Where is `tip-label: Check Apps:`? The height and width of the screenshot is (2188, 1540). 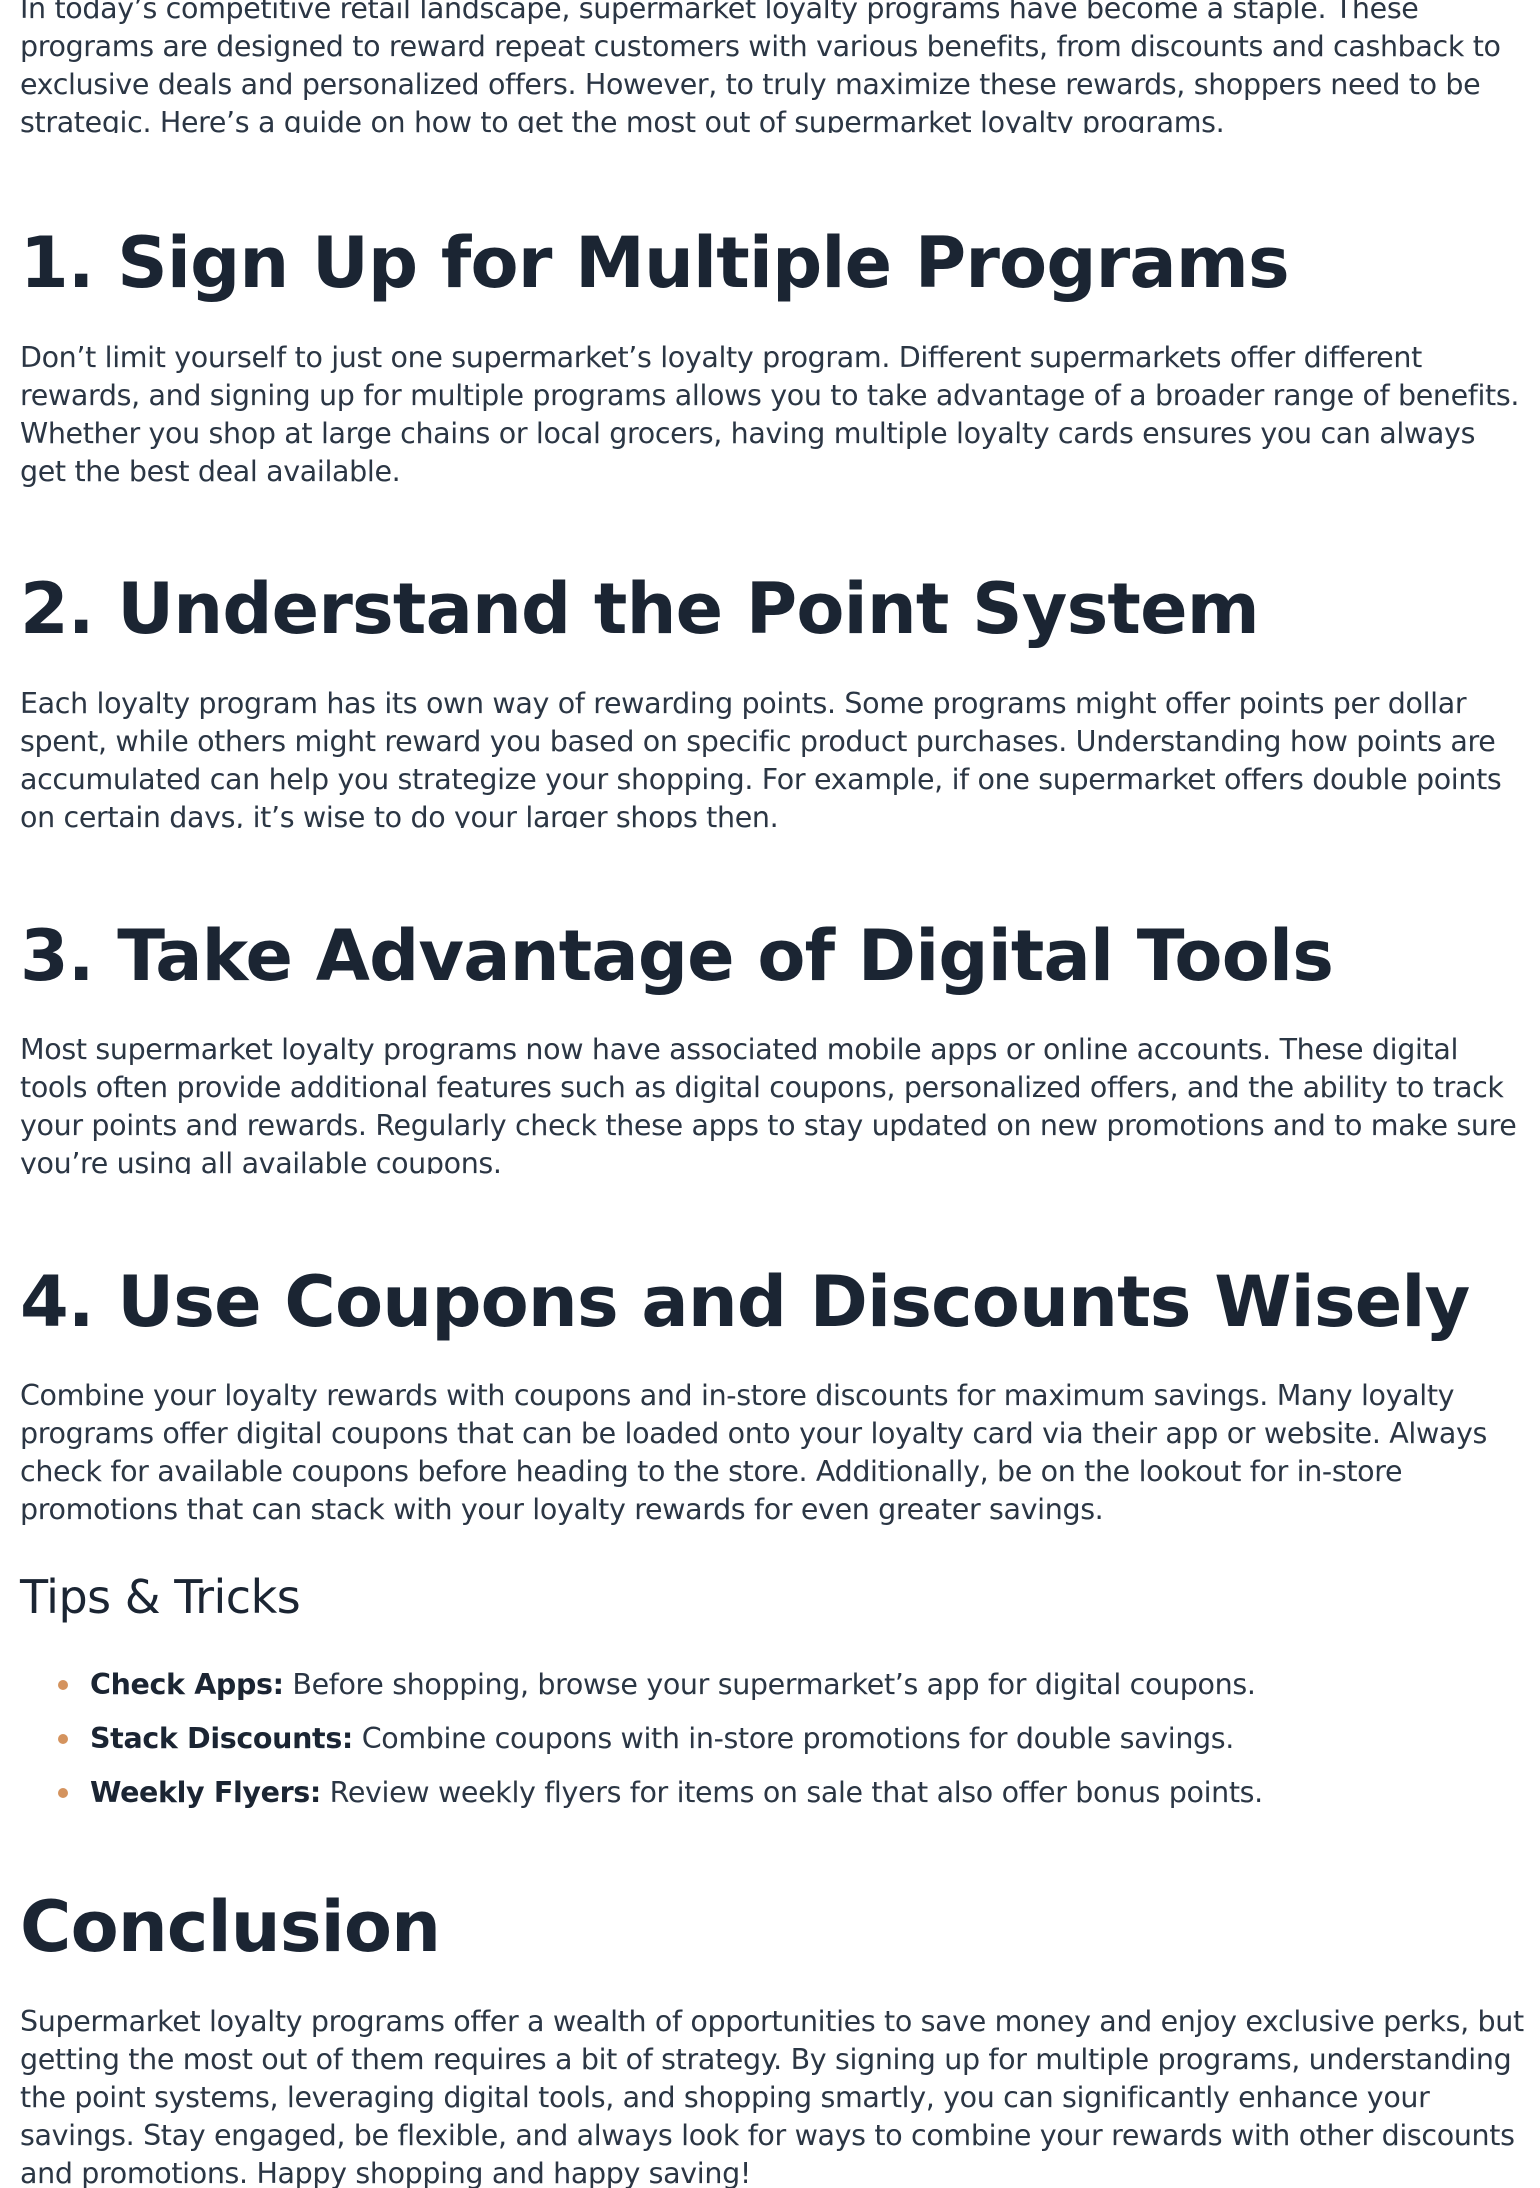
tip-label: Check Apps: is located at coordinates (187, 1684).